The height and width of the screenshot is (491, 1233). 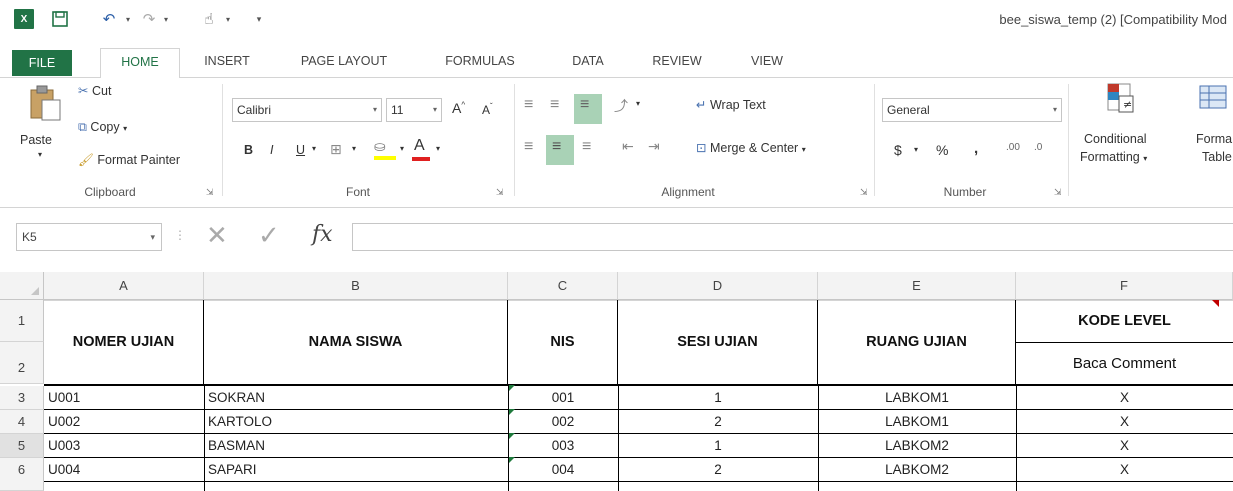 I want to click on increase-decimal-button: .00, so click(x=1013, y=147).